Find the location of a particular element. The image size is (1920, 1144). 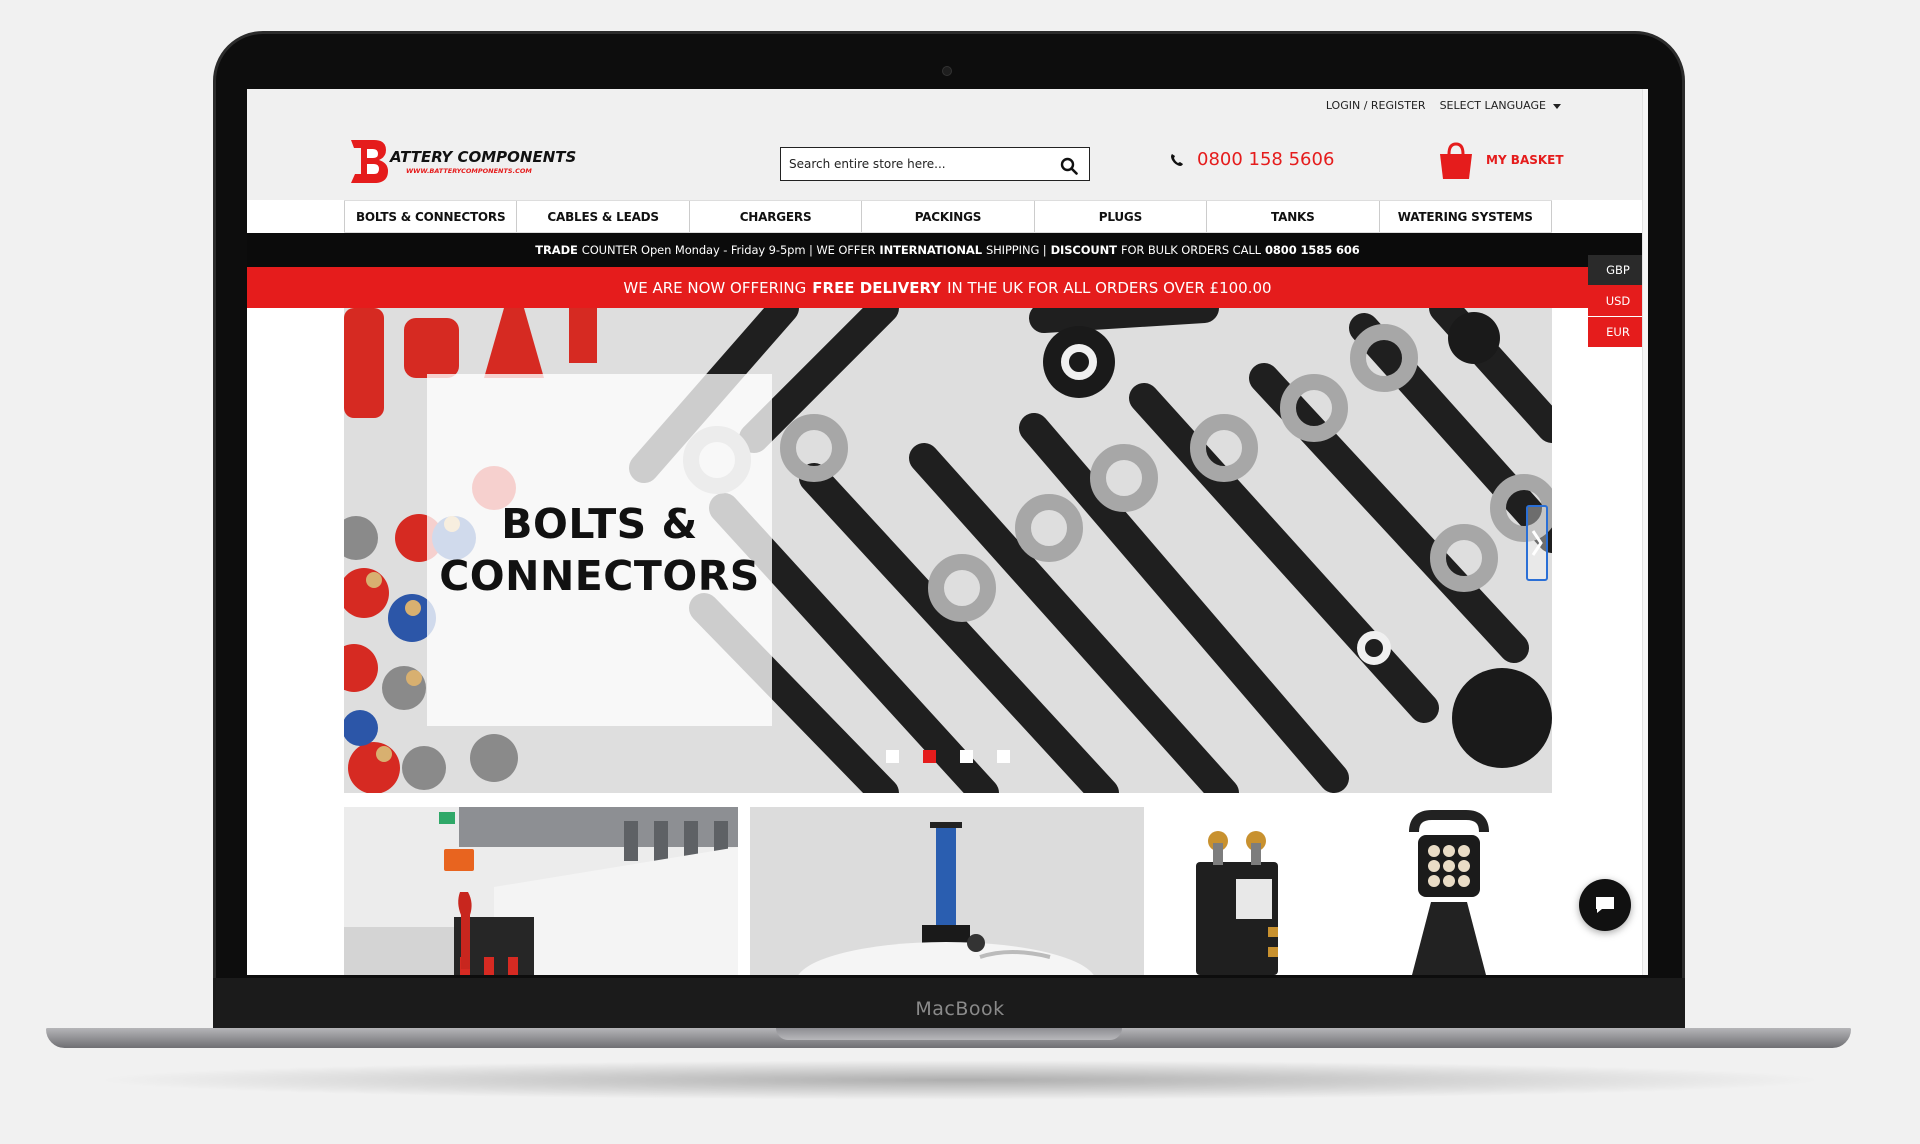

language-label: SELECT LANGUAGE is located at coordinates (1492, 105).